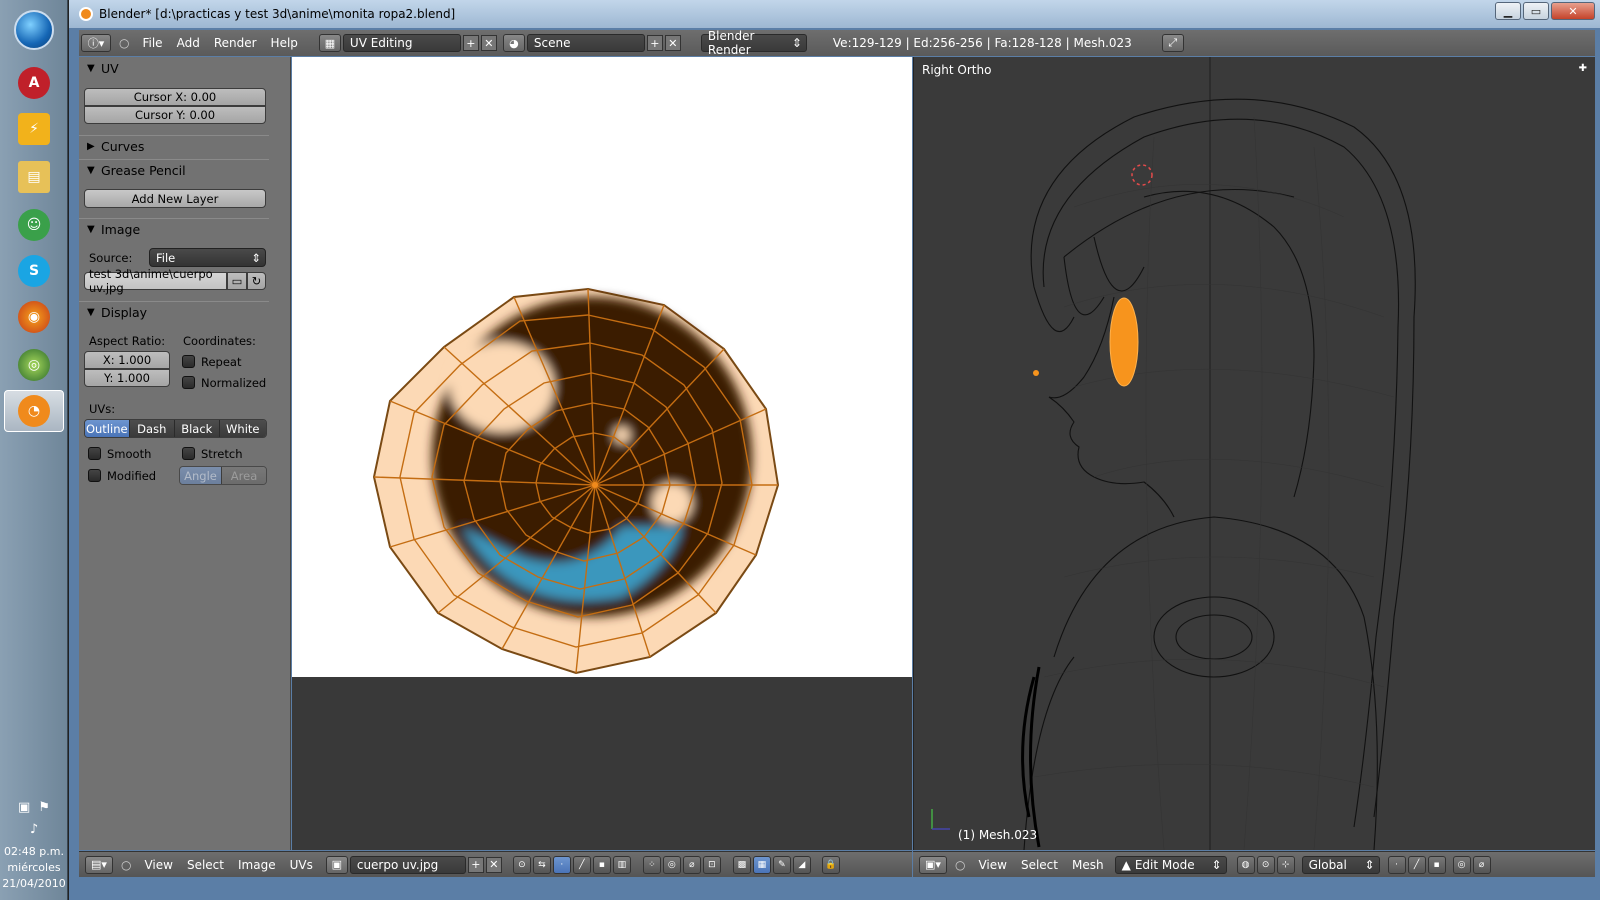  Describe the element at coordinates (34, 411) in the screenshot. I see `taskbar-app-blender: ◔` at that location.